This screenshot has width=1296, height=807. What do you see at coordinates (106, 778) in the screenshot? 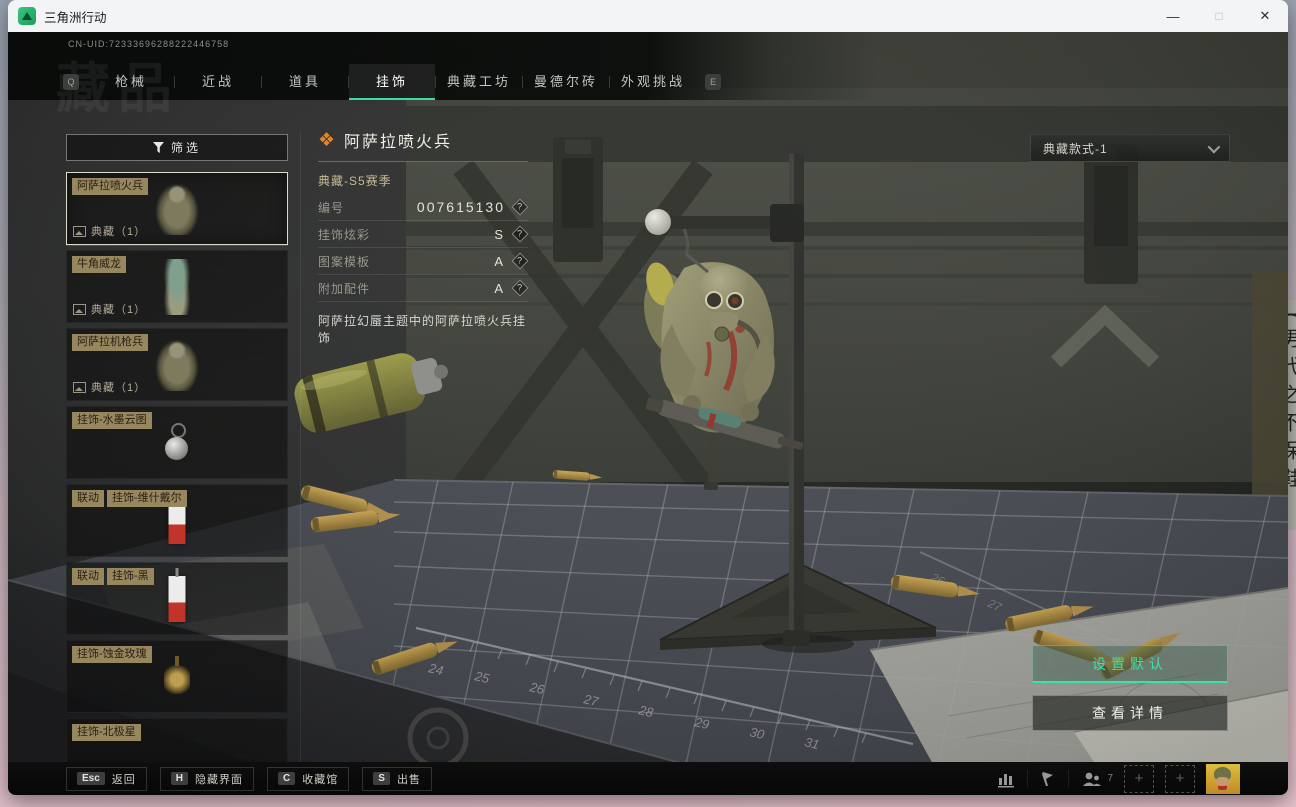
I see `hint-return: Esc 返回` at bounding box center [106, 778].